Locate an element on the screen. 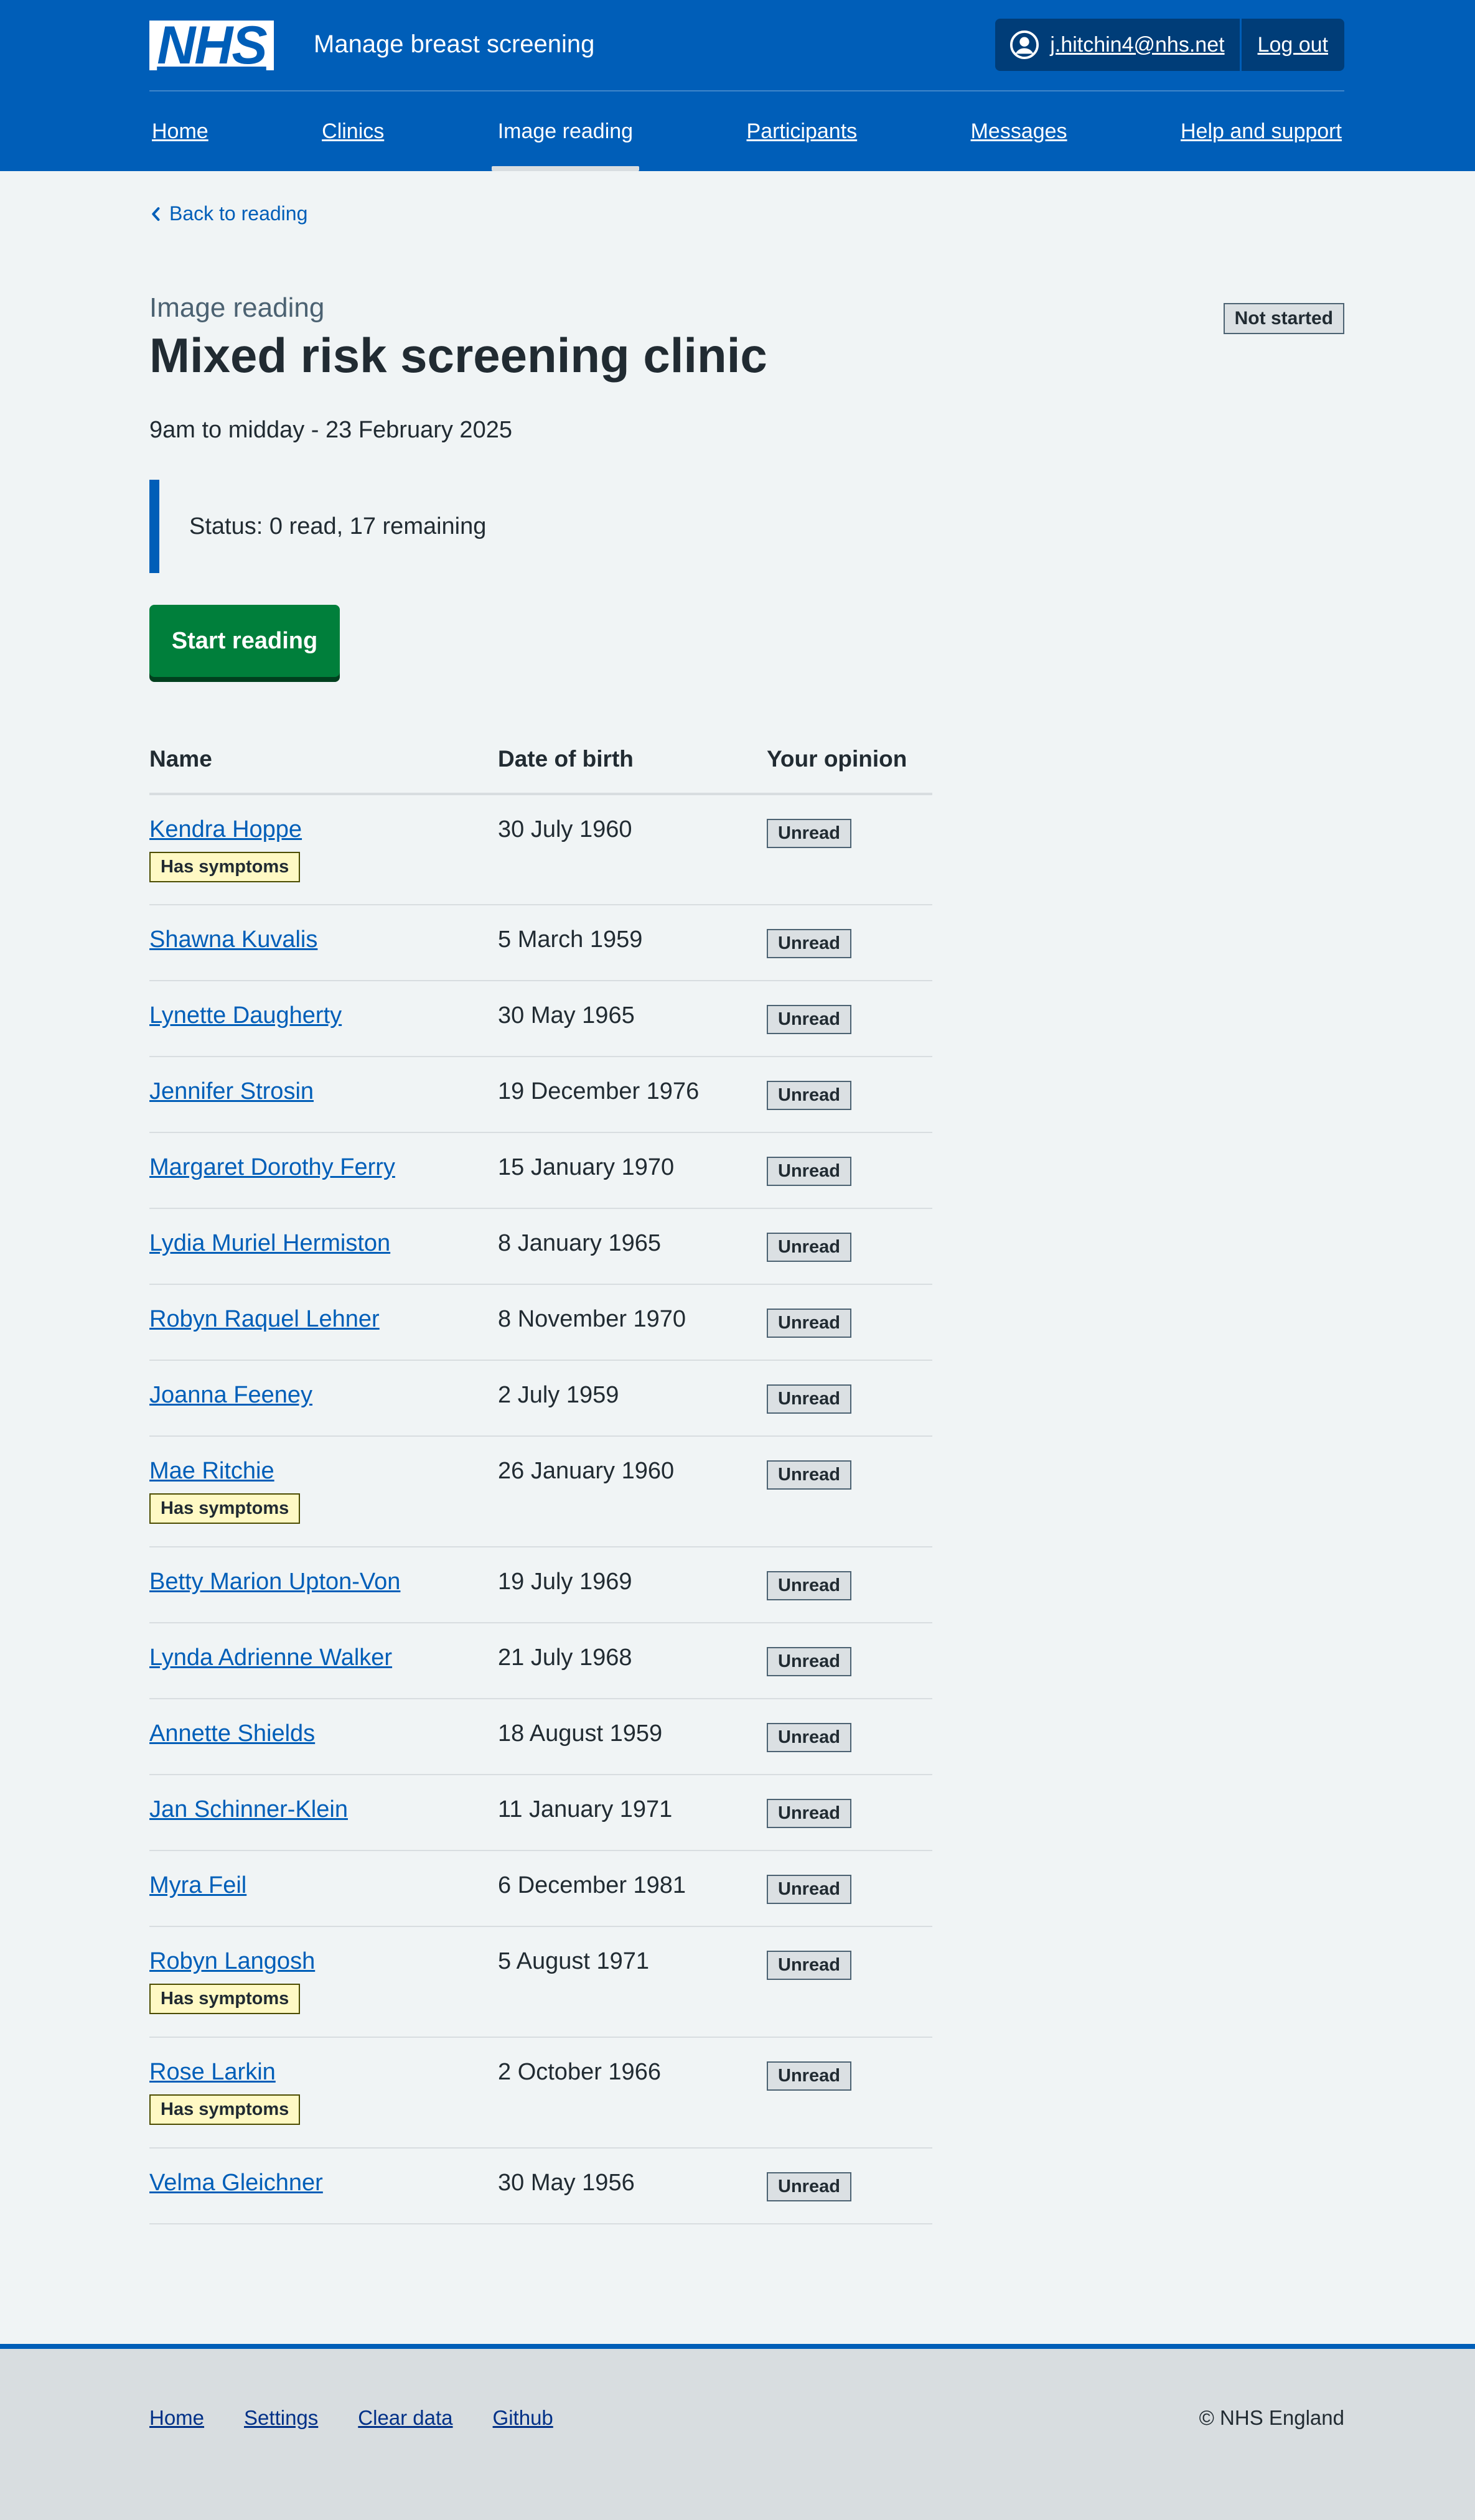 The image size is (1475, 2520). participant-name-link: Jan Schinner-Klein is located at coordinates (248, 1809).